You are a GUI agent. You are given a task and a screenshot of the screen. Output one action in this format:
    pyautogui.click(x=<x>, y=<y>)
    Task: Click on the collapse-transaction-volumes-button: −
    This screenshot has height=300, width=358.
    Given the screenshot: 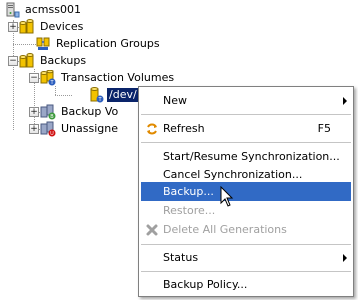 What is the action you would take?
    pyautogui.click(x=34, y=78)
    